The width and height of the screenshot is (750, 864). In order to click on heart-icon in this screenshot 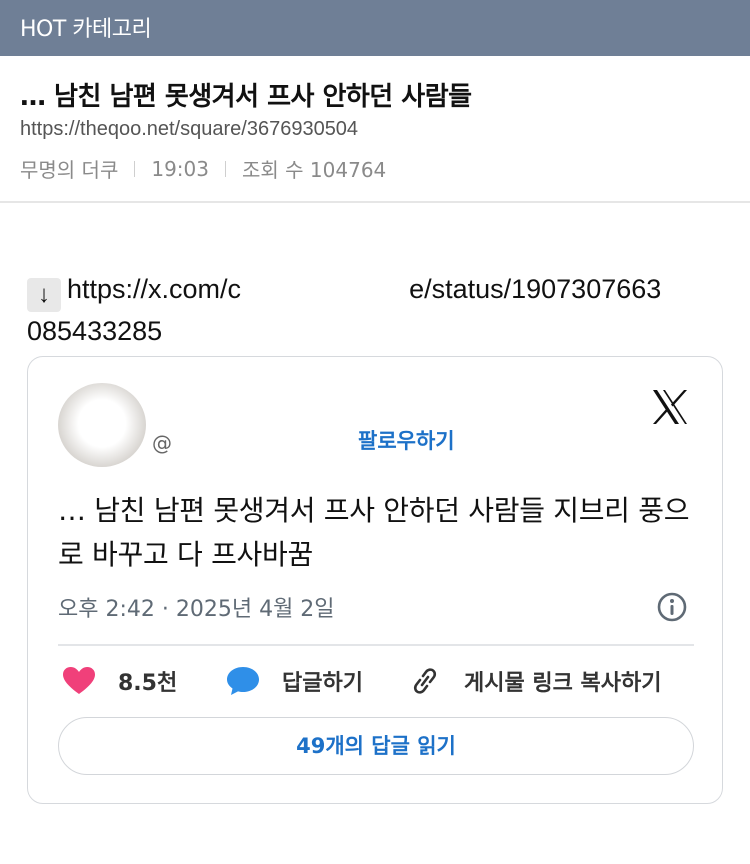, I will do `click(79, 680)`.